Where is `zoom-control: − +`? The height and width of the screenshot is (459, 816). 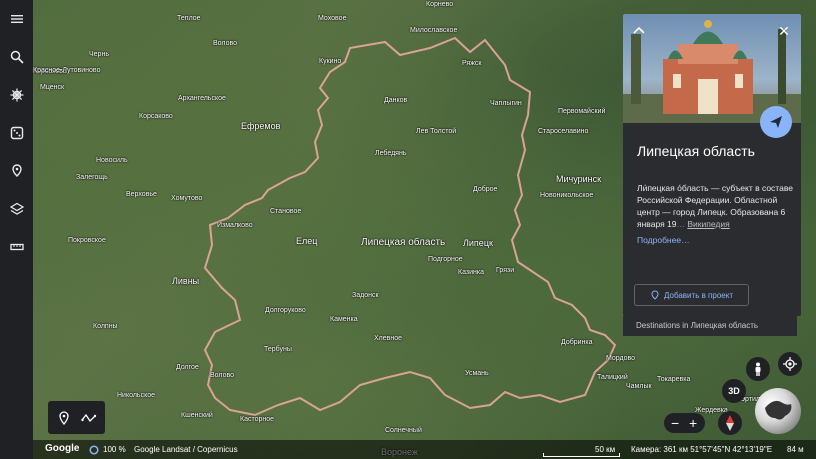
zoom-control: − + is located at coordinates (684, 423).